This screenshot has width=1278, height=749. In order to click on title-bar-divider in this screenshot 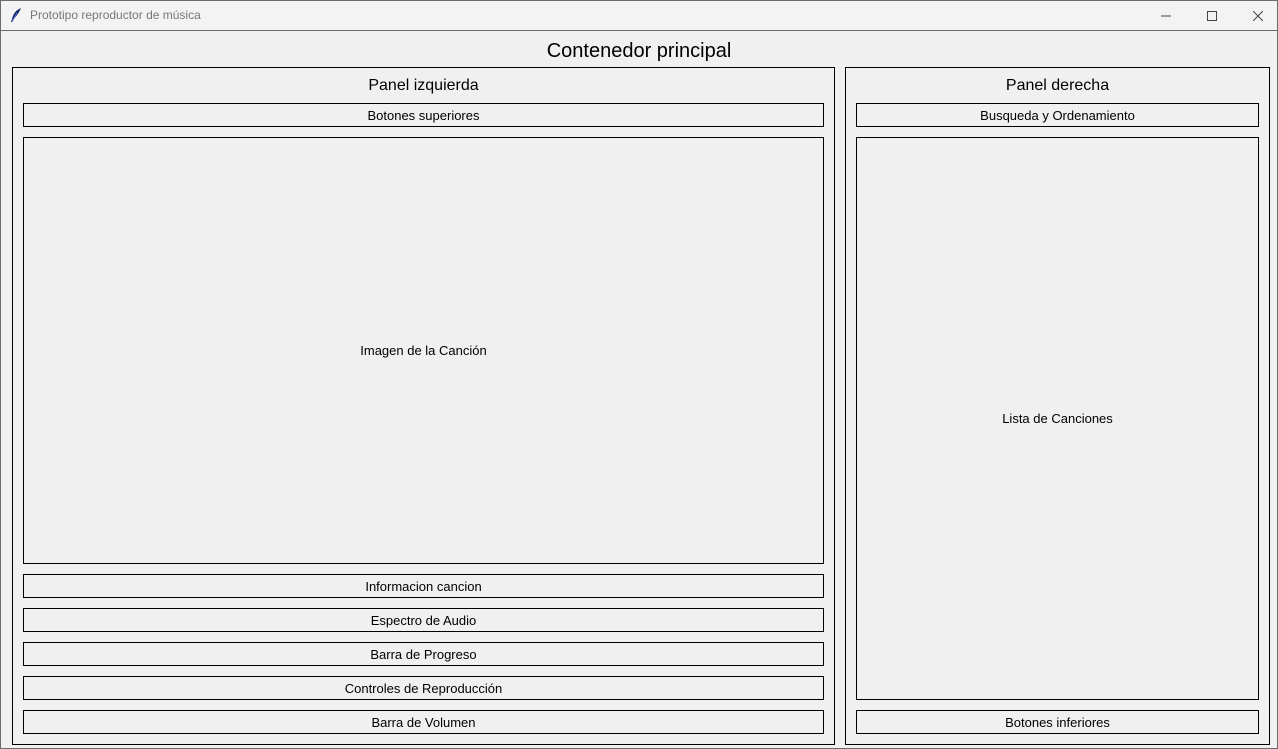, I will do `click(639, 30)`.